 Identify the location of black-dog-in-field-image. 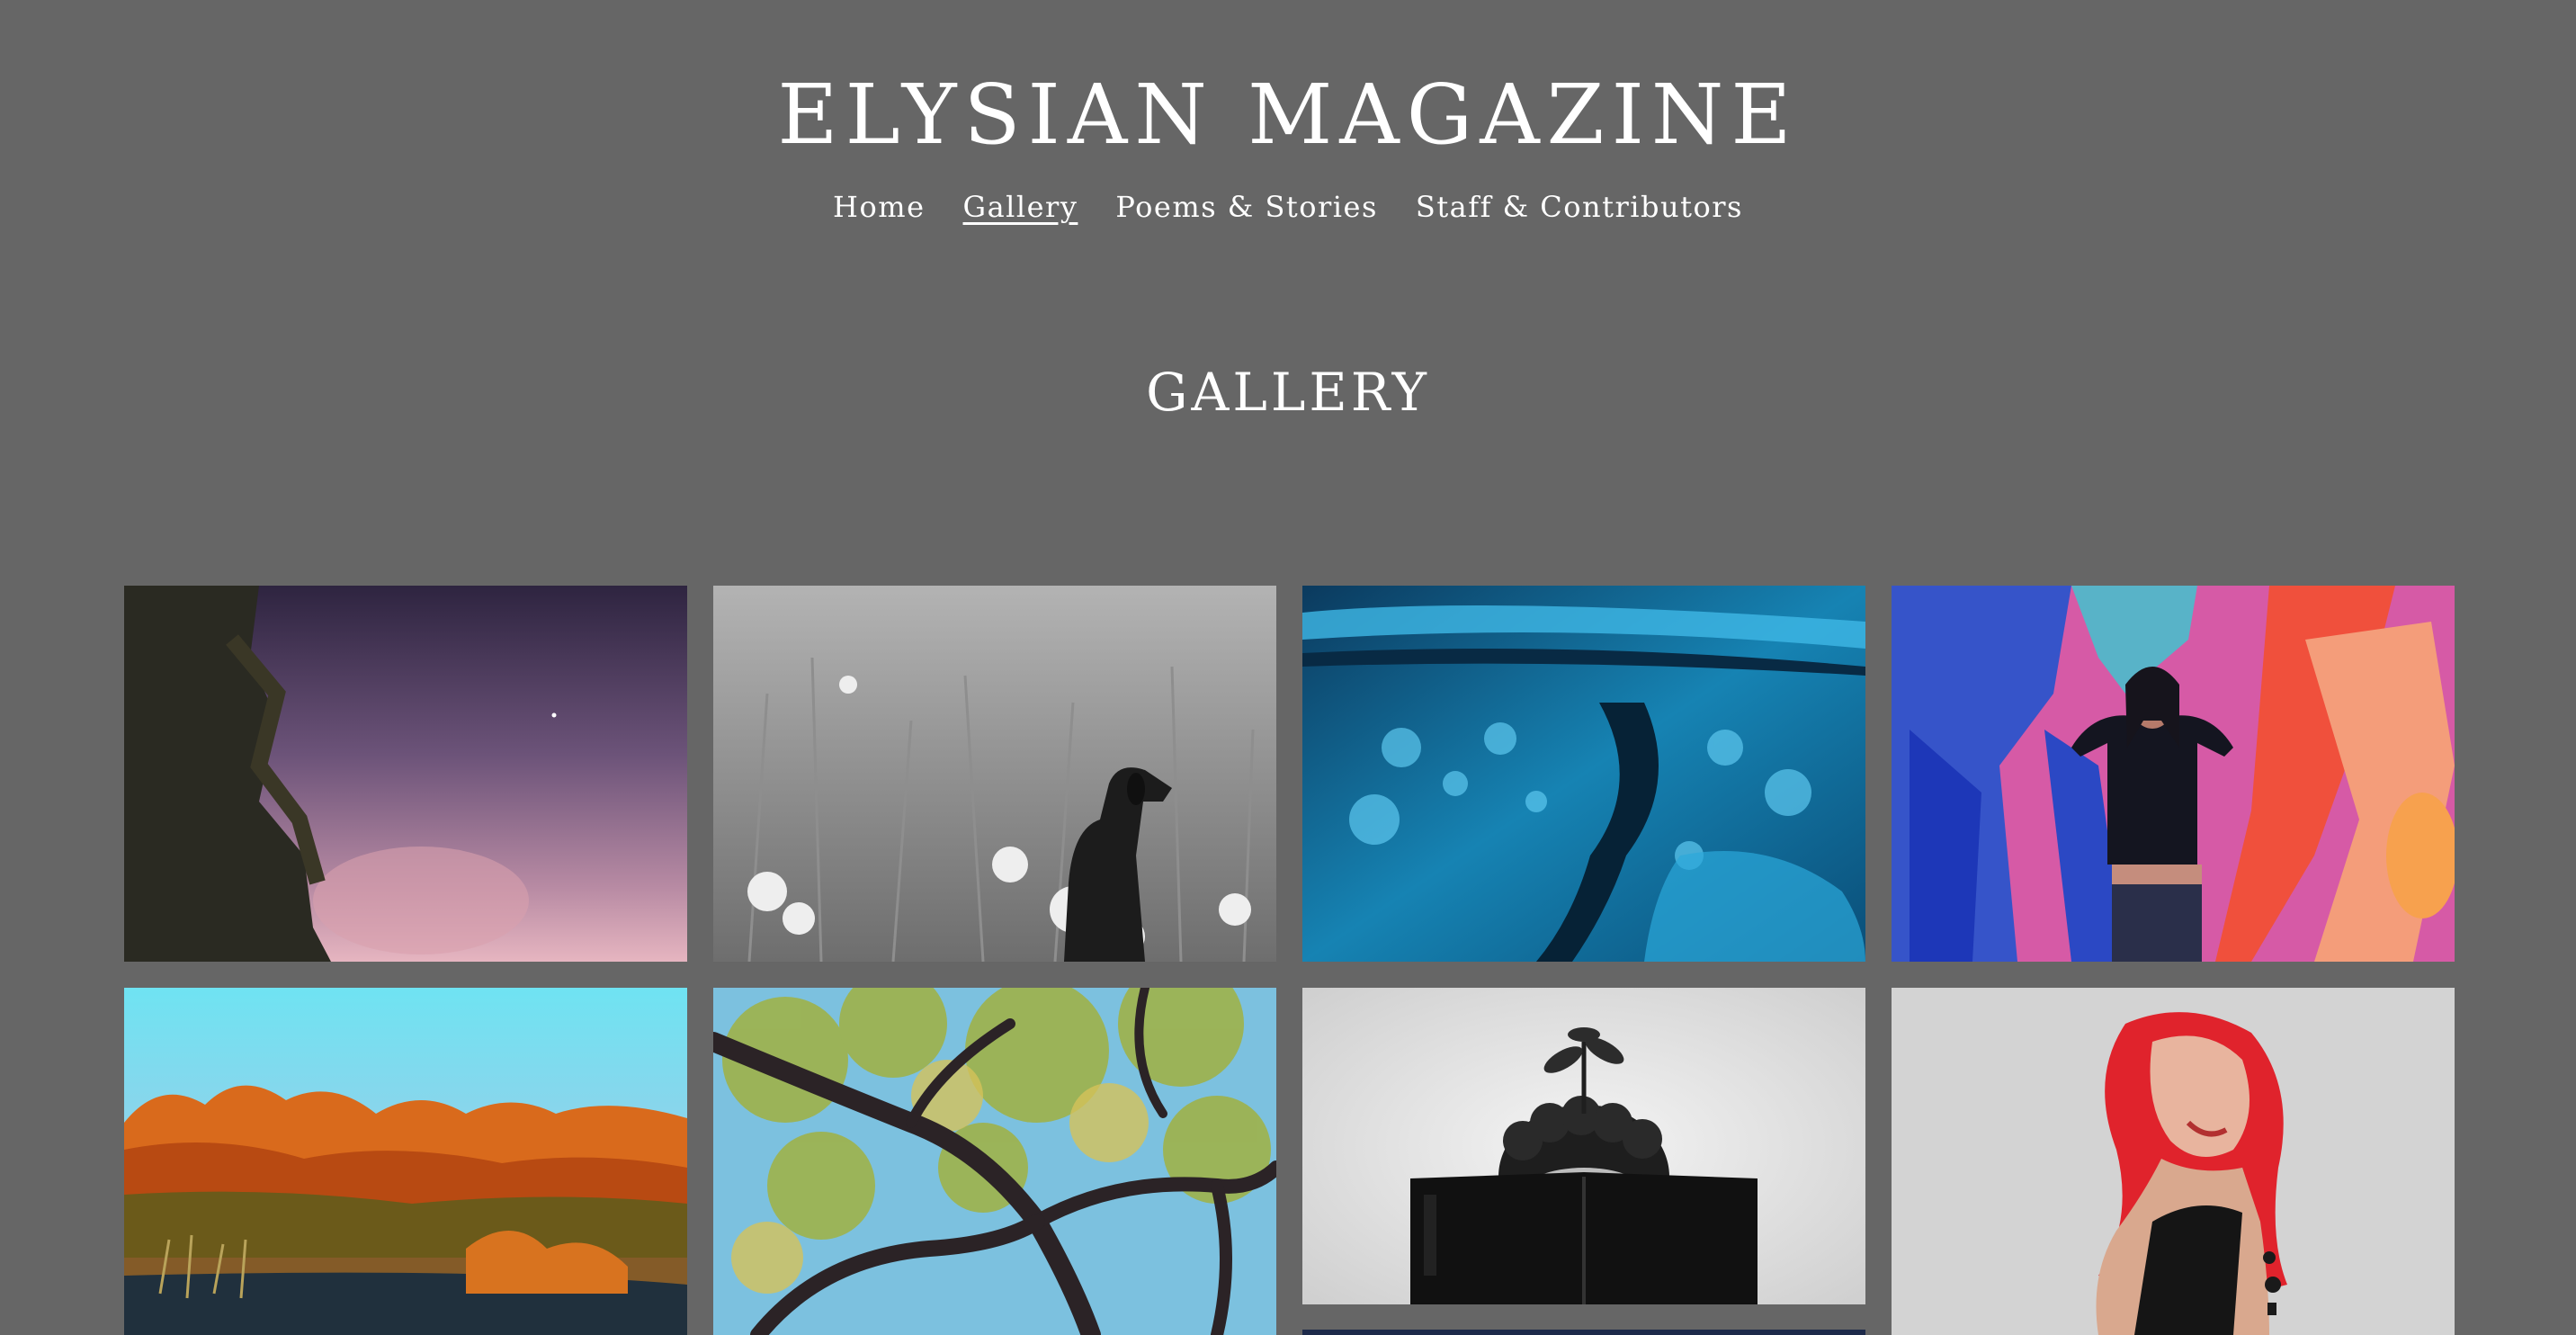
(994, 774).